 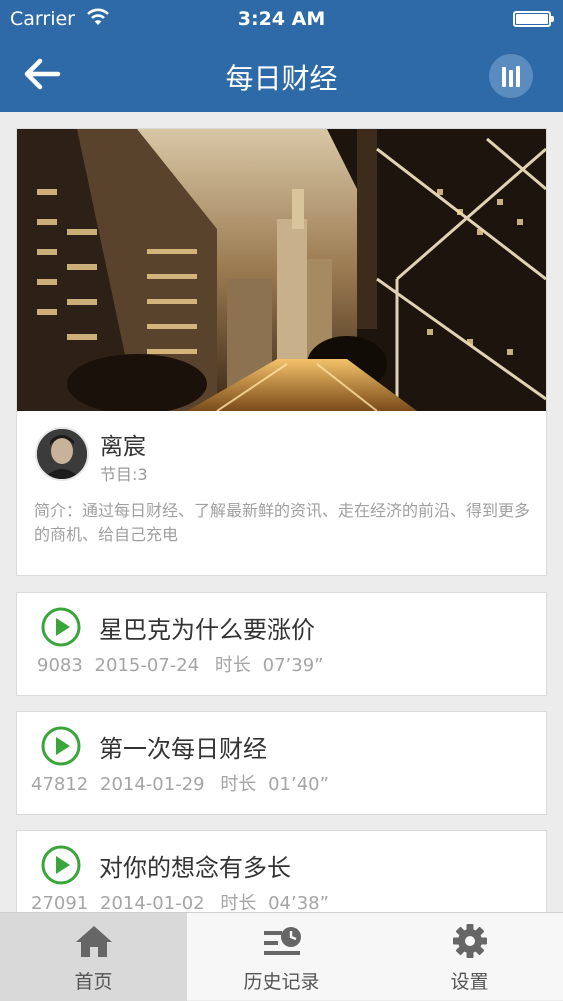 I want to click on clock: 3:24 AM, so click(x=281, y=19).